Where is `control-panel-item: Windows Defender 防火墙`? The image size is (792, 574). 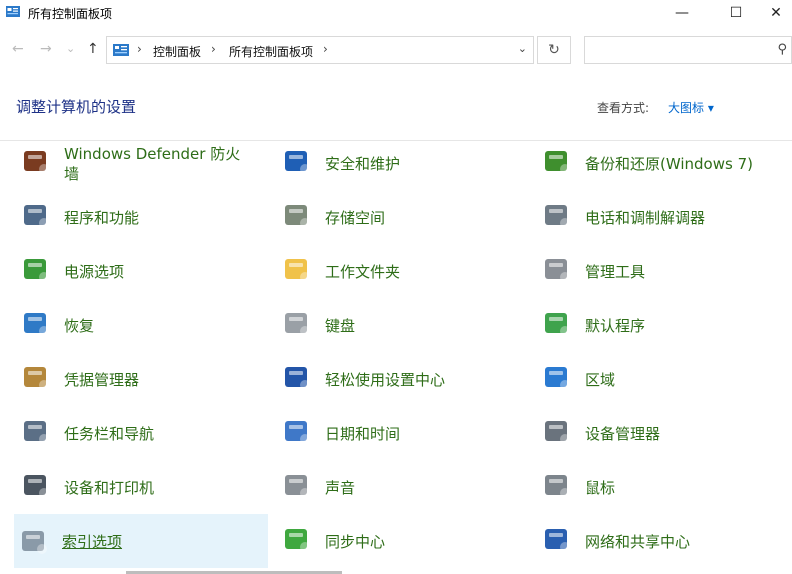
control-panel-item: Windows Defender 防火墙 is located at coordinates (142, 163).